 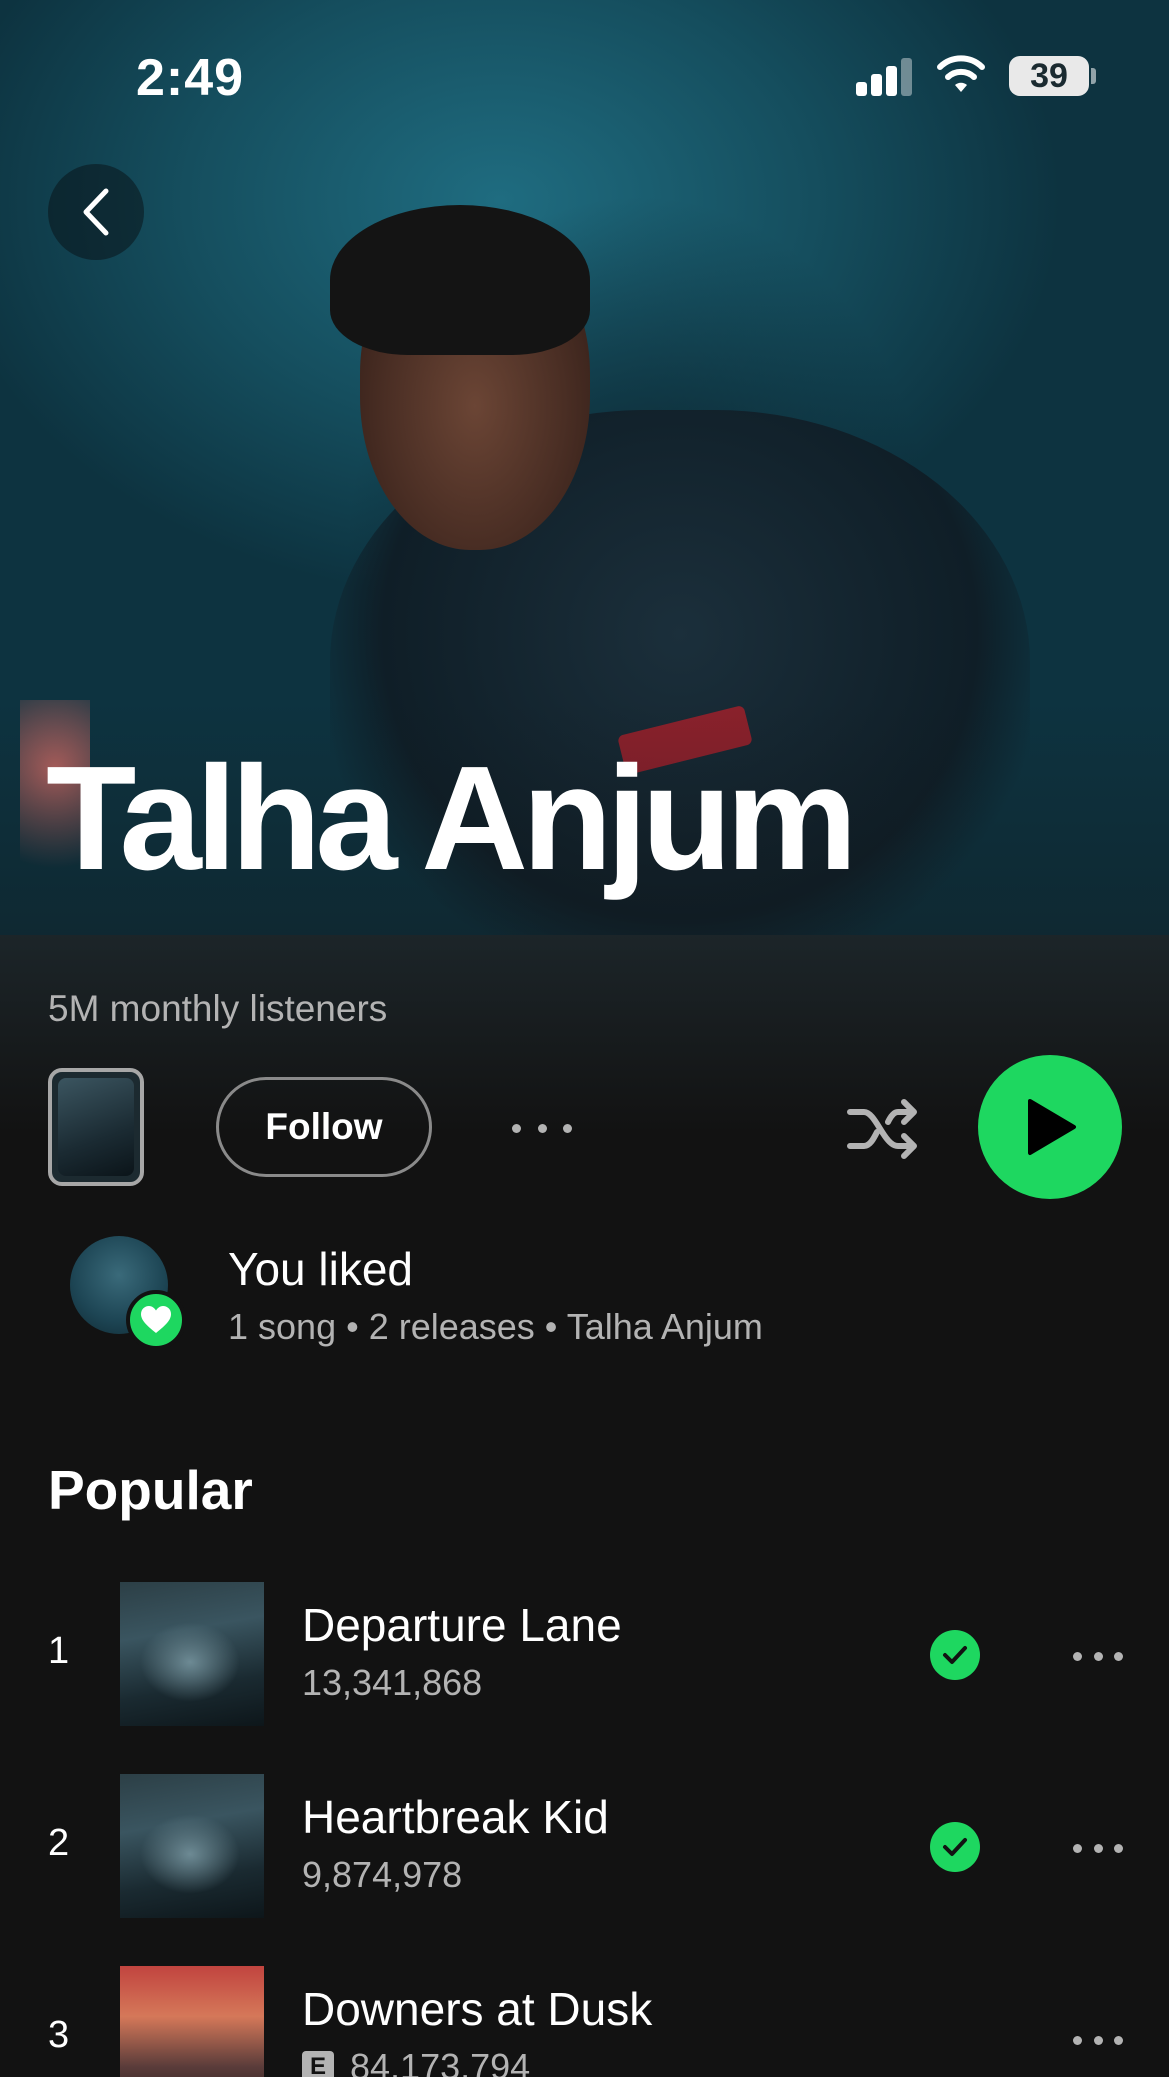 What do you see at coordinates (462, 1625) in the screenshot?
I see `track-title: Departure Lane` at bounding box center [462, 1625].